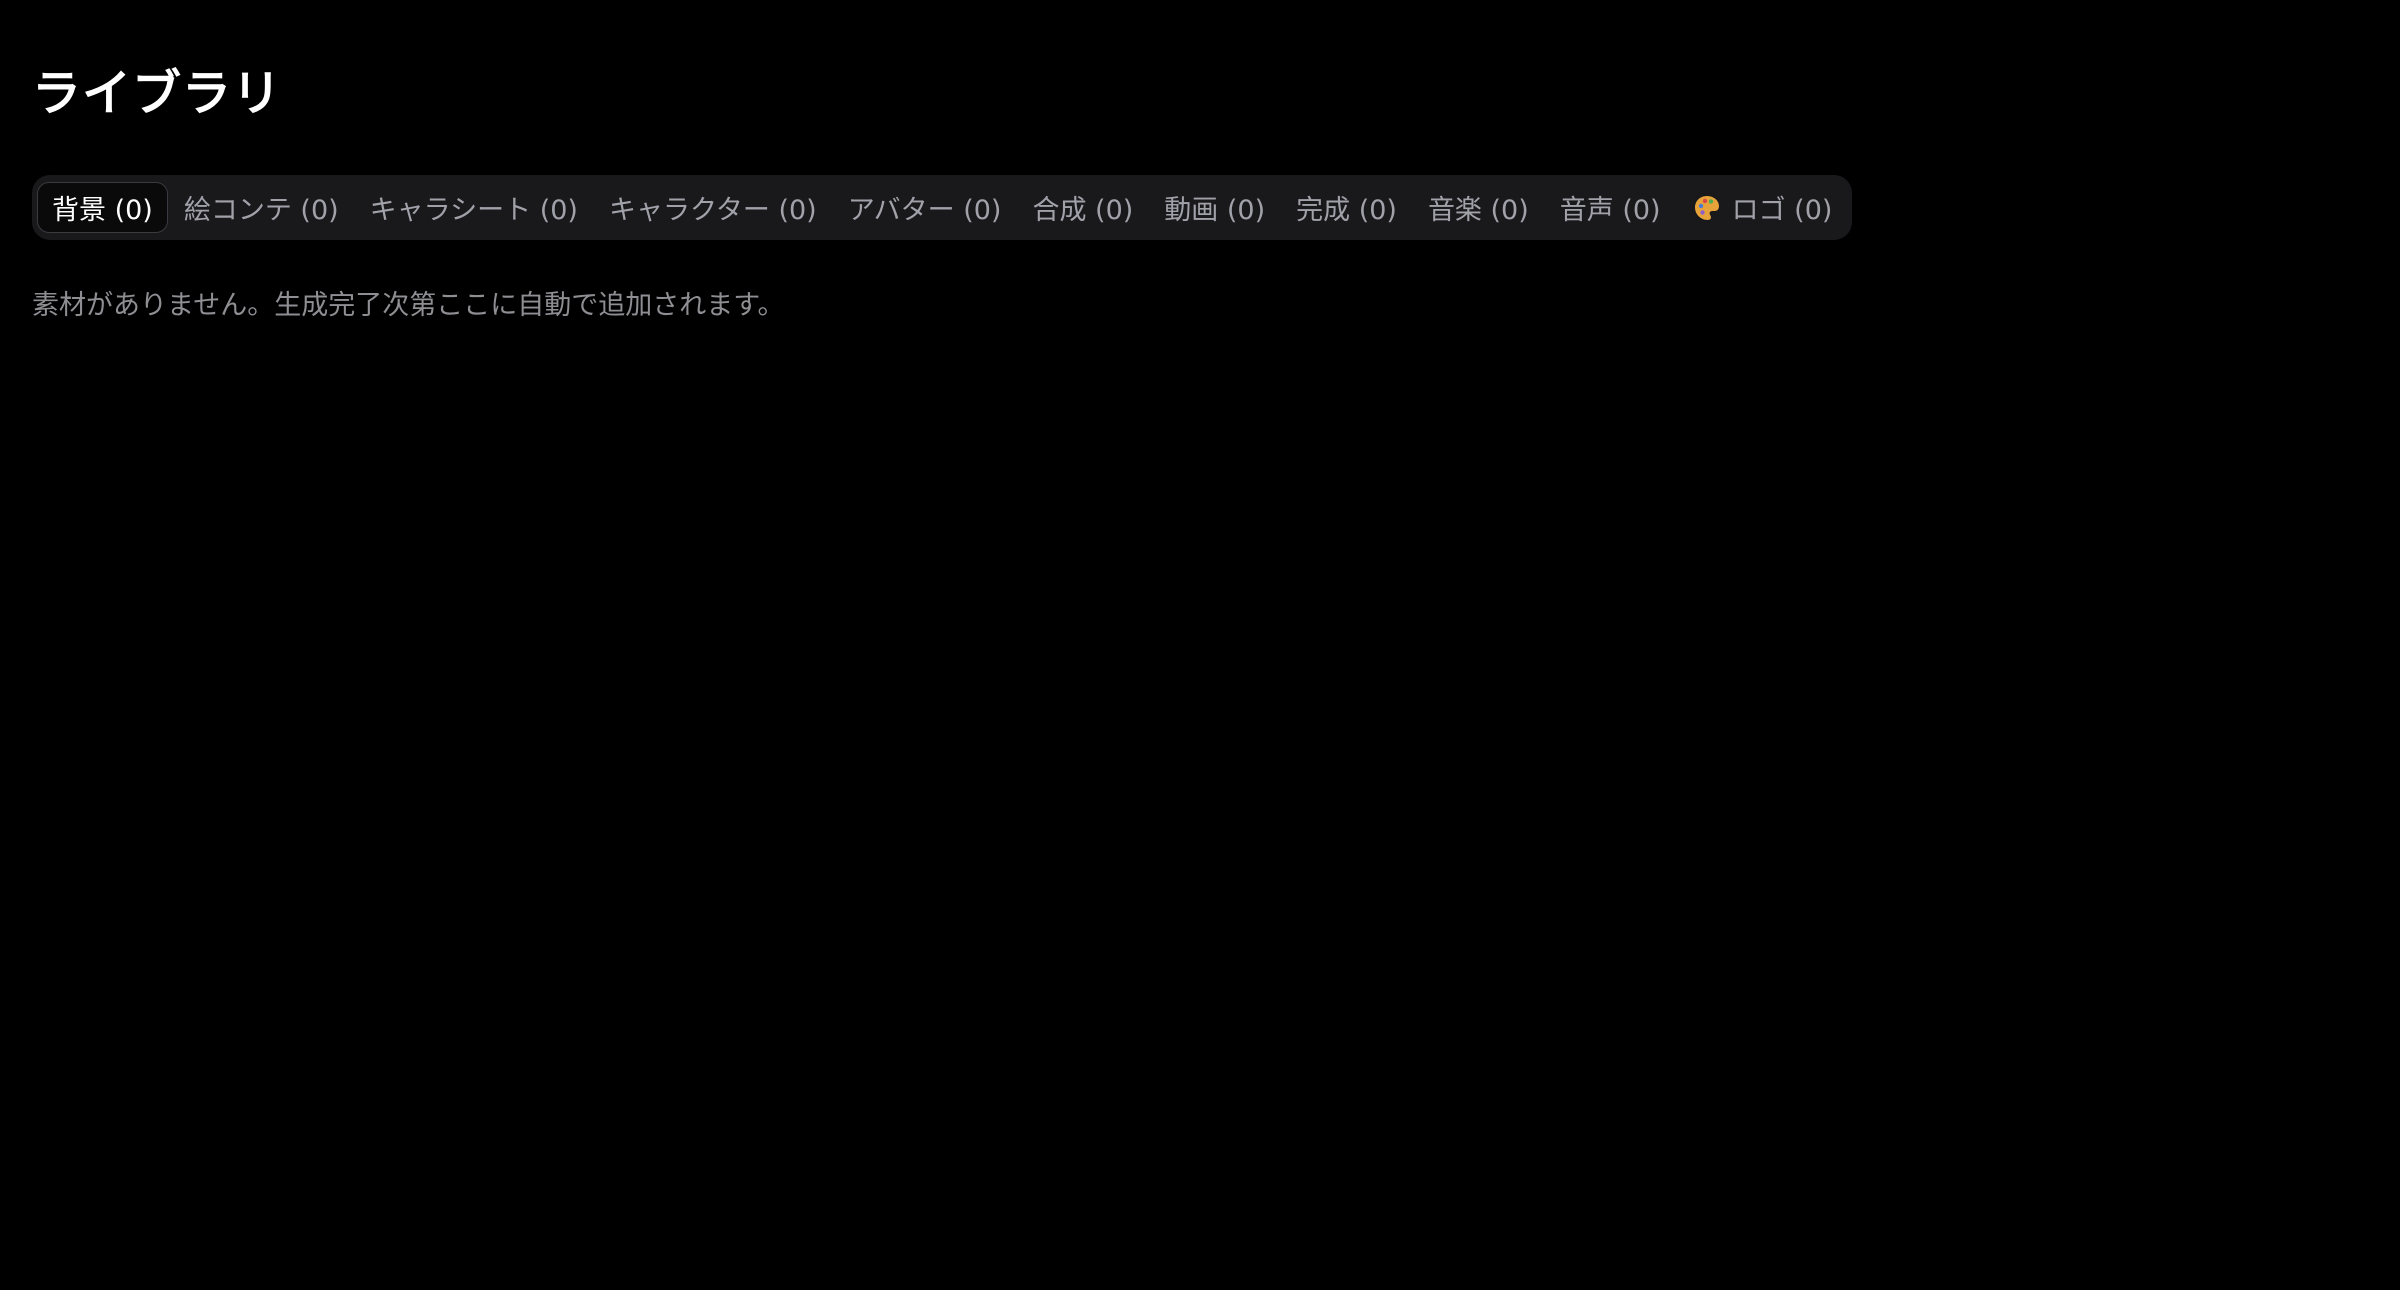  I want to click on tab-background: 背景 (0), so click(102, 207).